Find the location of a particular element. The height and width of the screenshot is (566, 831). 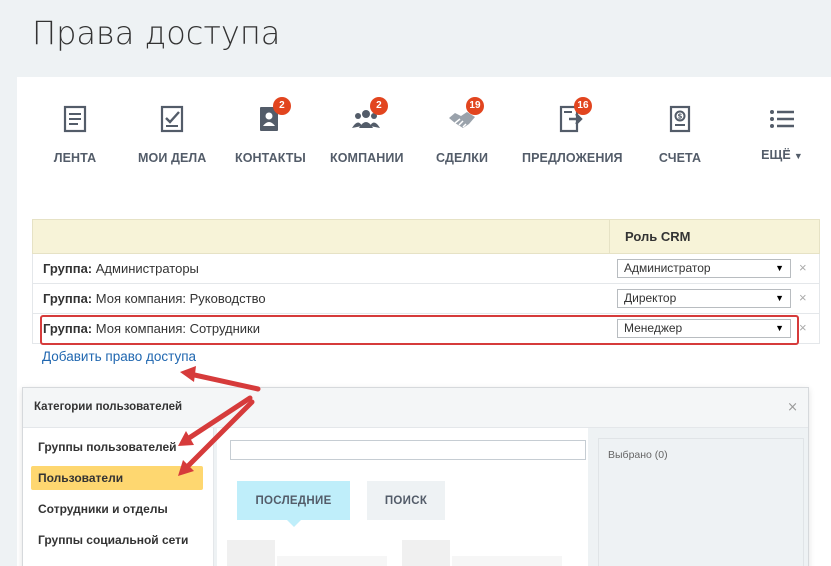

category-user-groups: Группы пользователей is located at coordinates (117, 447).